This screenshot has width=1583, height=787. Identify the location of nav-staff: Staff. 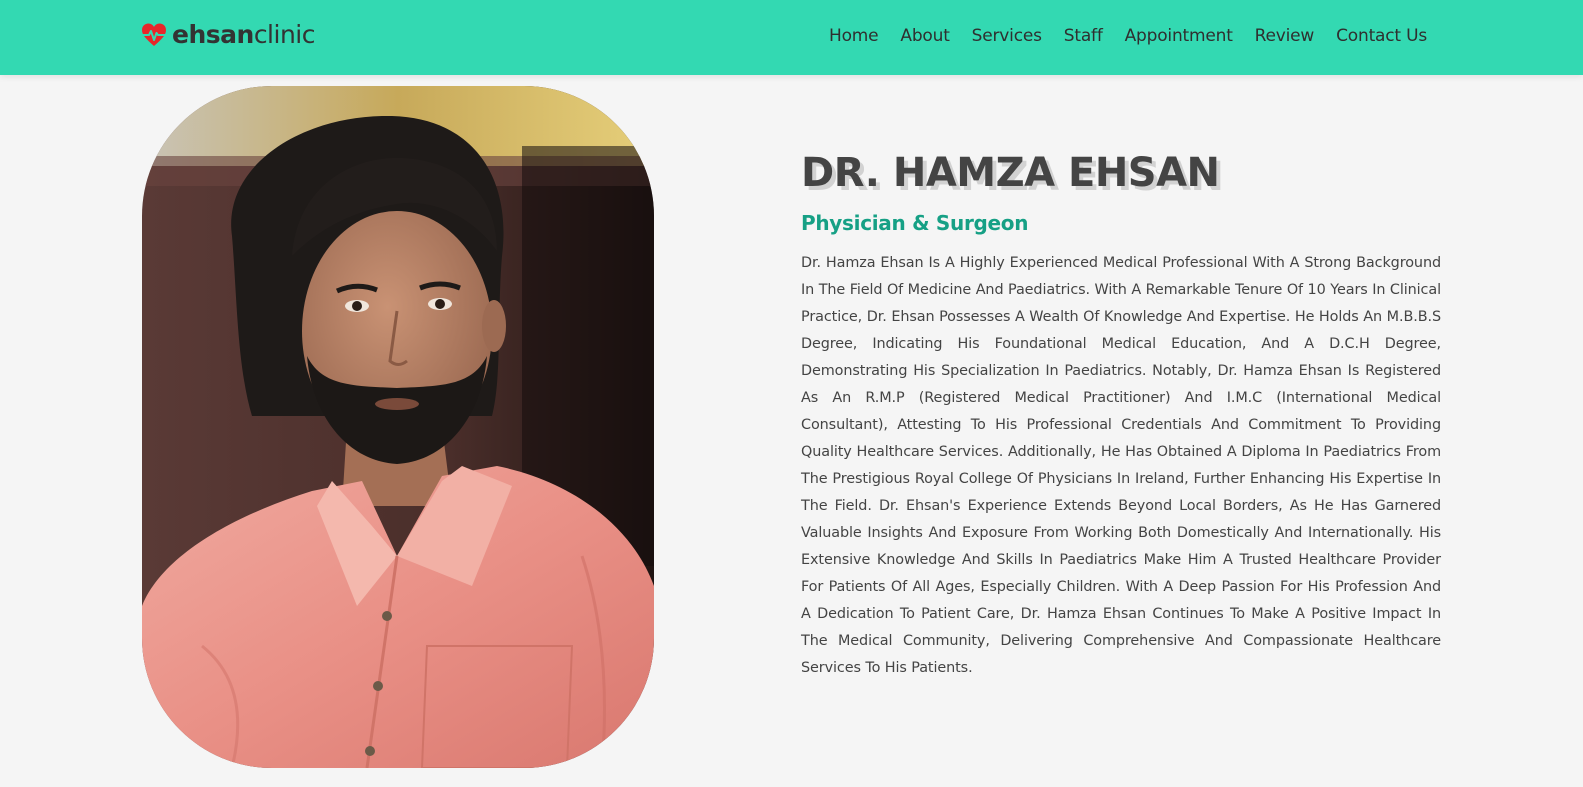
(1083, 36).